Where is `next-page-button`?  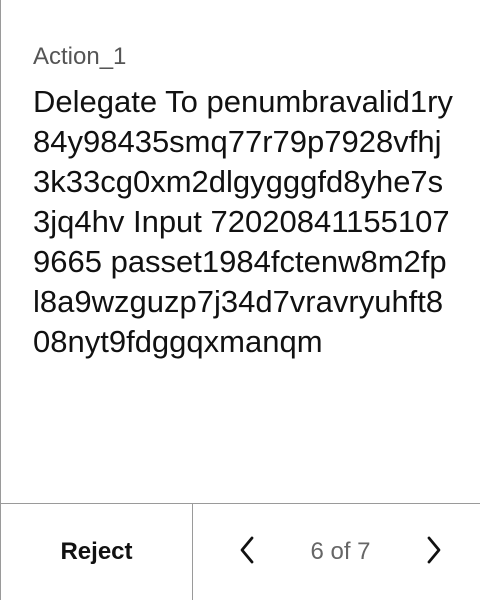 next-page-button is located at coordinates (434, 552).